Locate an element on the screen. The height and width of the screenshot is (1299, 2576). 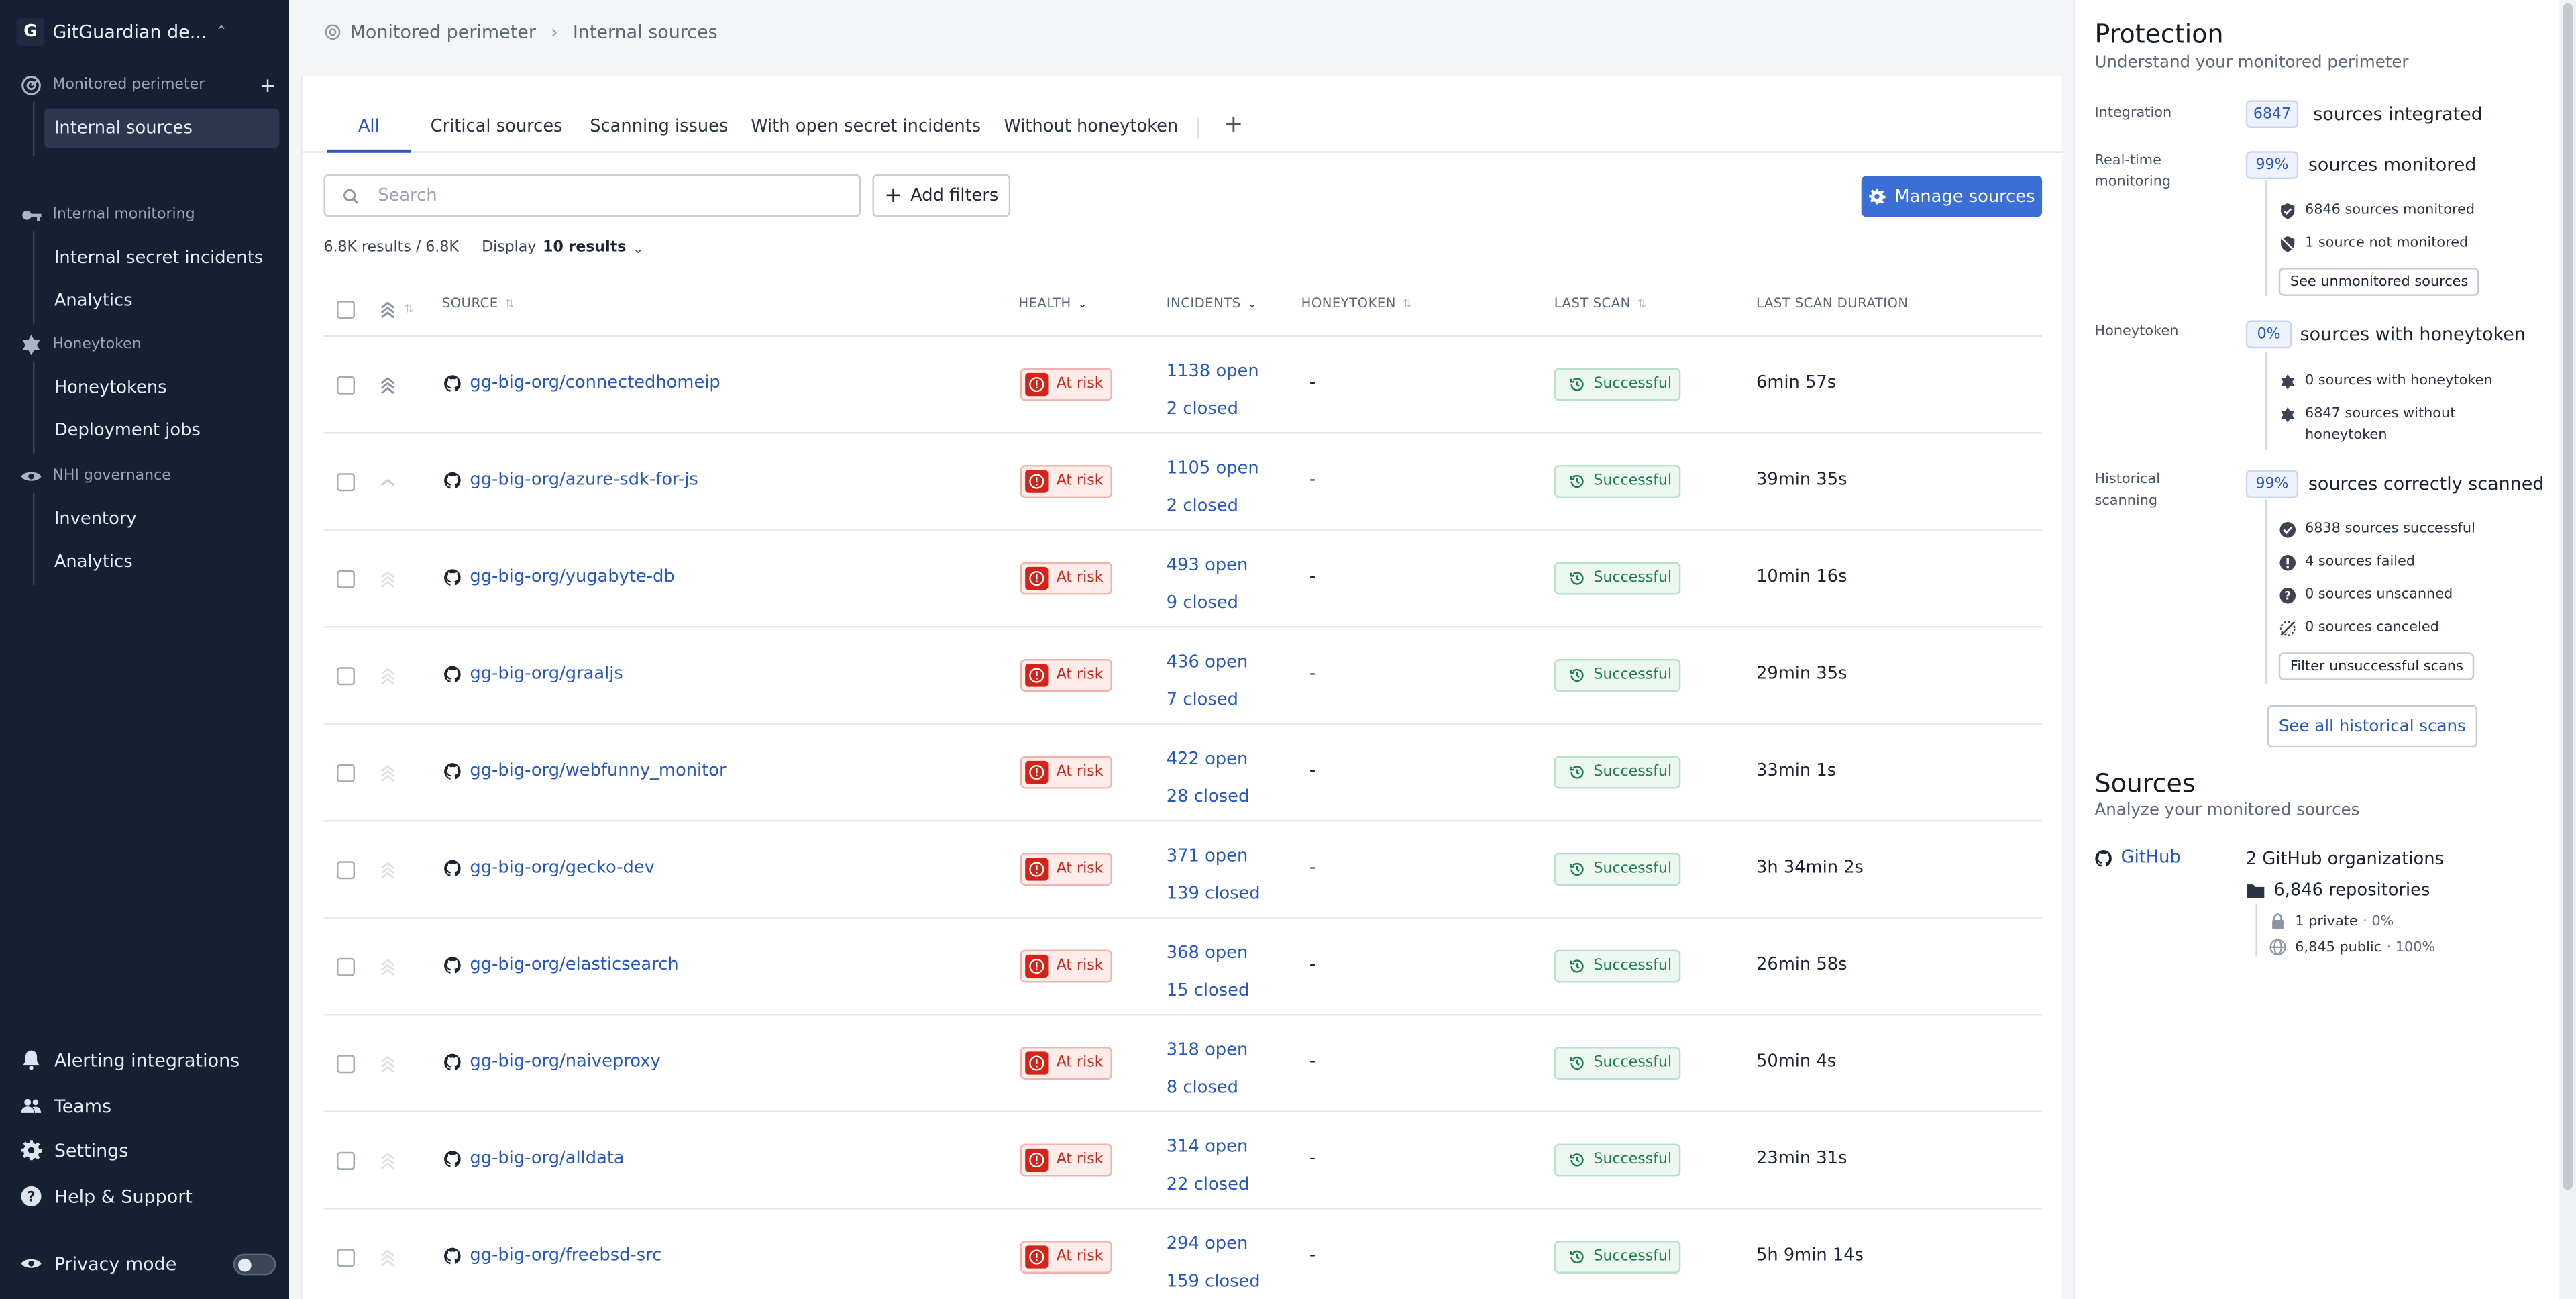
privacy-mode-toggle is located at coordinates (254, 1264).